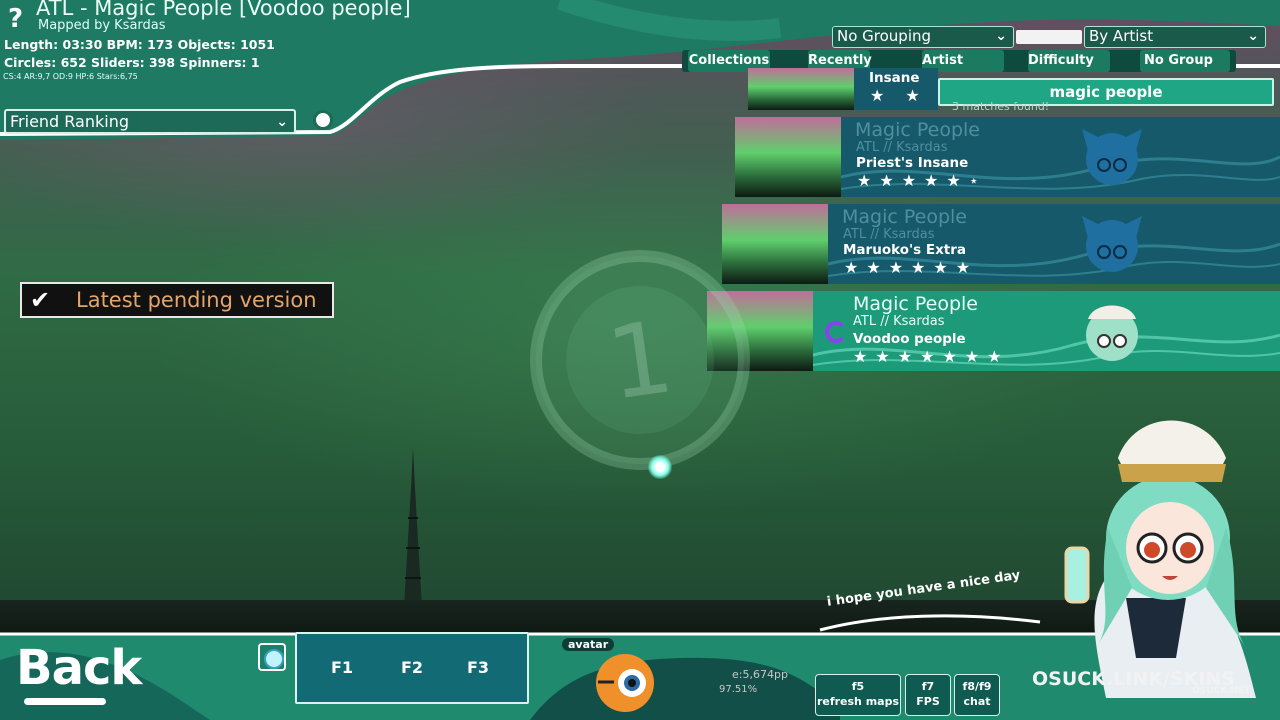 The height and width of the screenshot is (720, 1280). I want to click on search-matches-count: 3 matches found!, so click(1001, 106).